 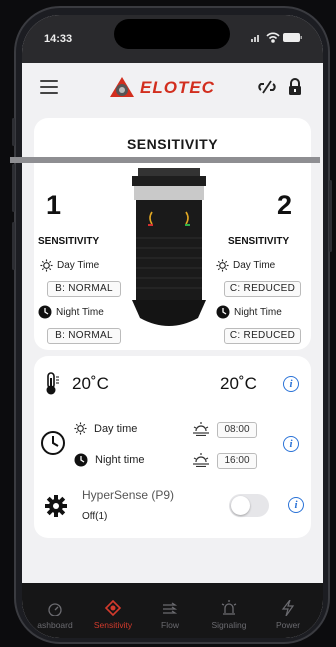 I want to click on tab-power: Power, so click(x=288, y=610).